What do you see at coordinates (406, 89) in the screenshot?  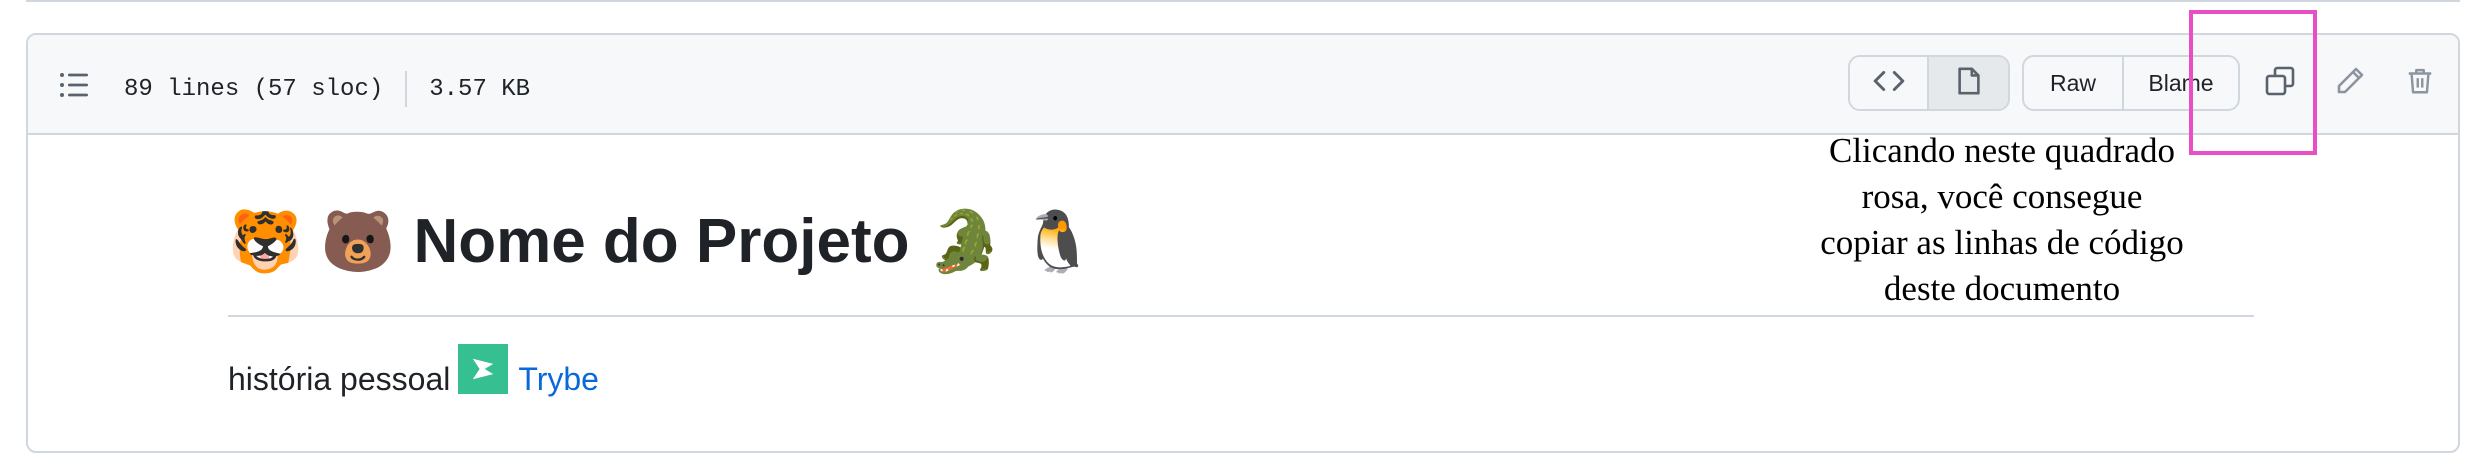 I see `info-divider` at bounding box center [406, 89].